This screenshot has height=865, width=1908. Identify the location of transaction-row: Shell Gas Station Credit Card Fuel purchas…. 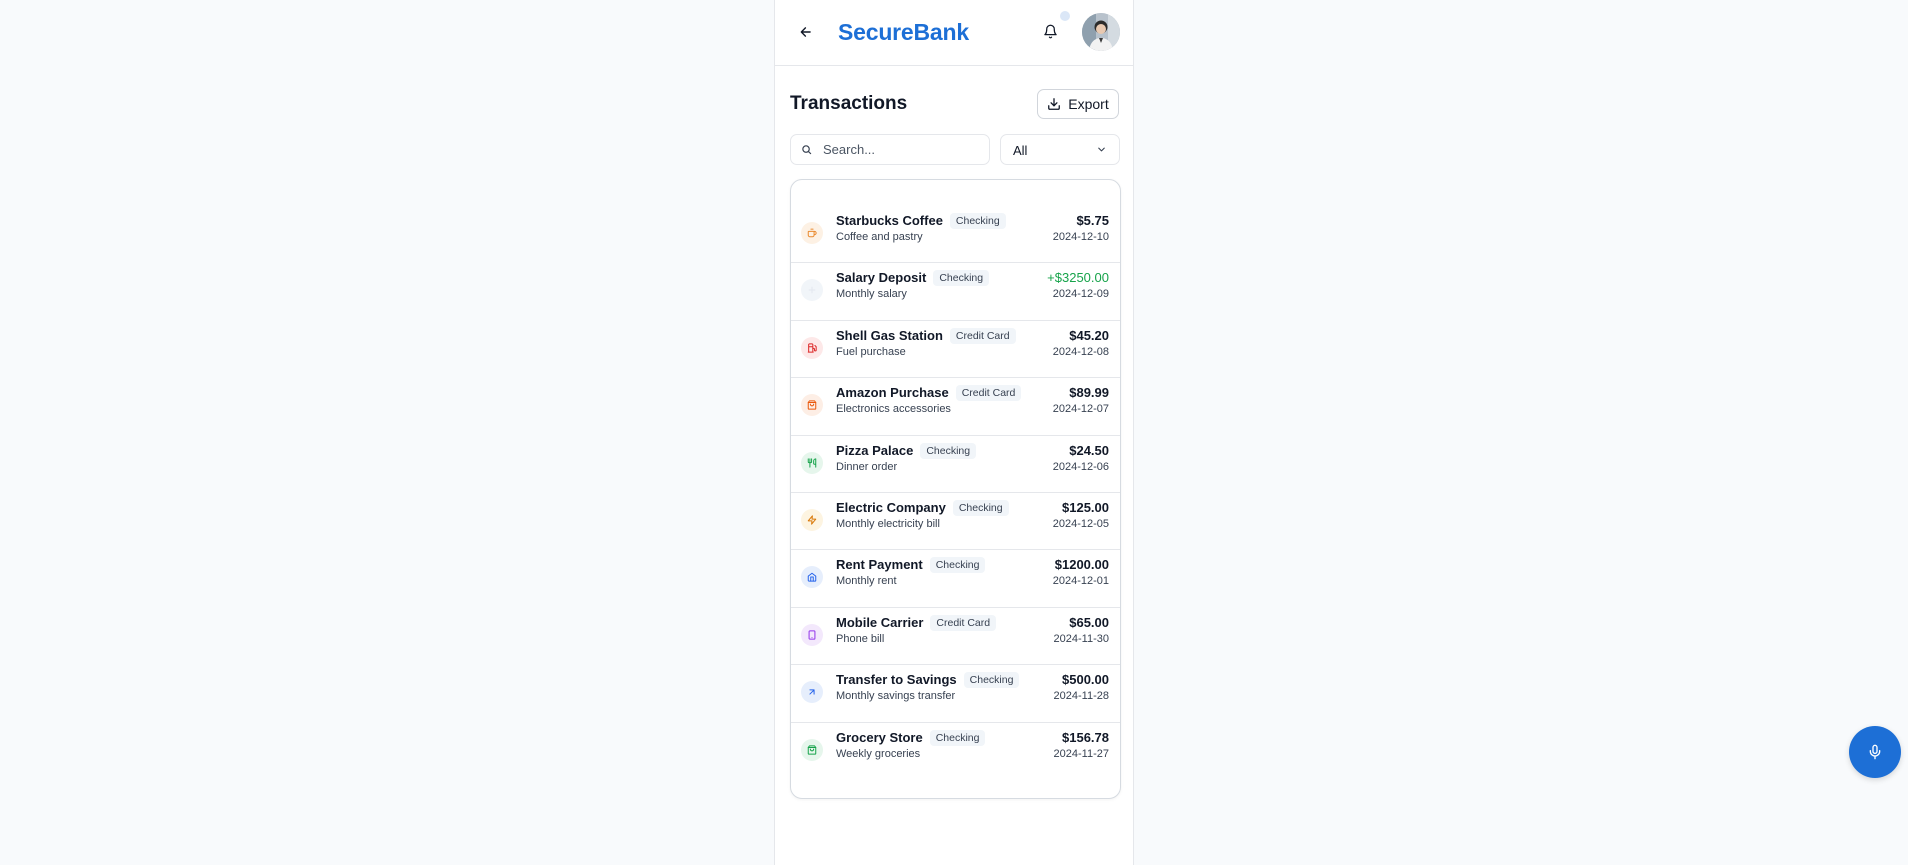
(955, 350).